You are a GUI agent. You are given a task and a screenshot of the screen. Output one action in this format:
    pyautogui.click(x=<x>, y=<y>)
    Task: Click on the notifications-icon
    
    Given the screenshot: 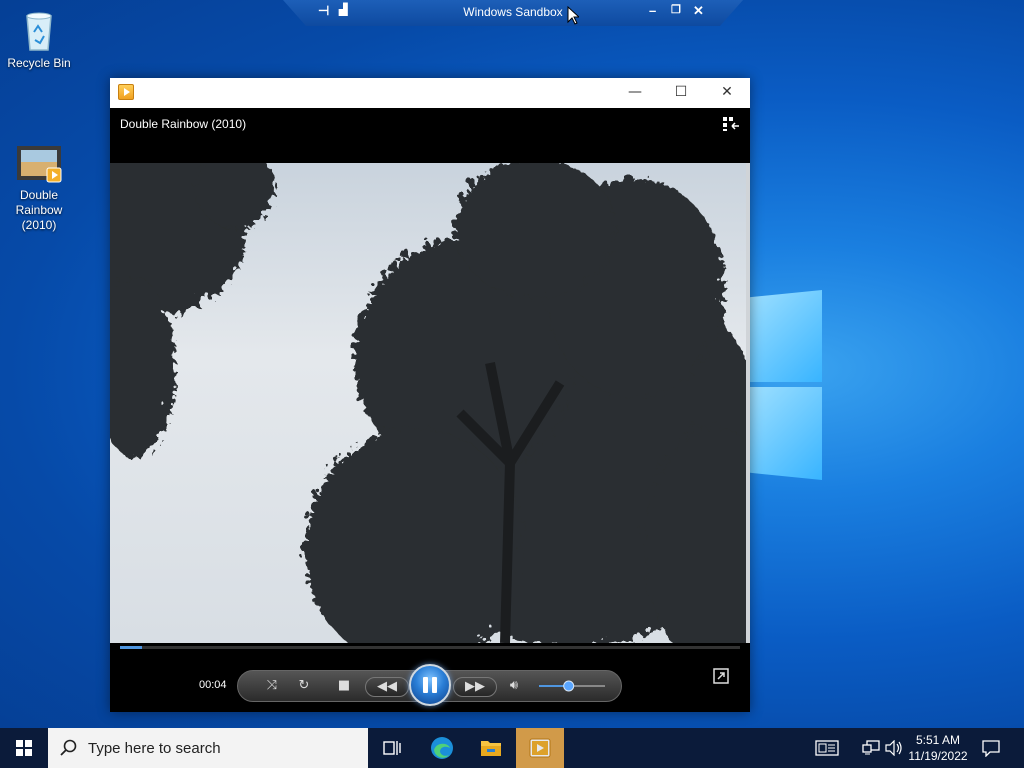 What is the action you would take?
    pyautogui.click(x=991, y=748)
    